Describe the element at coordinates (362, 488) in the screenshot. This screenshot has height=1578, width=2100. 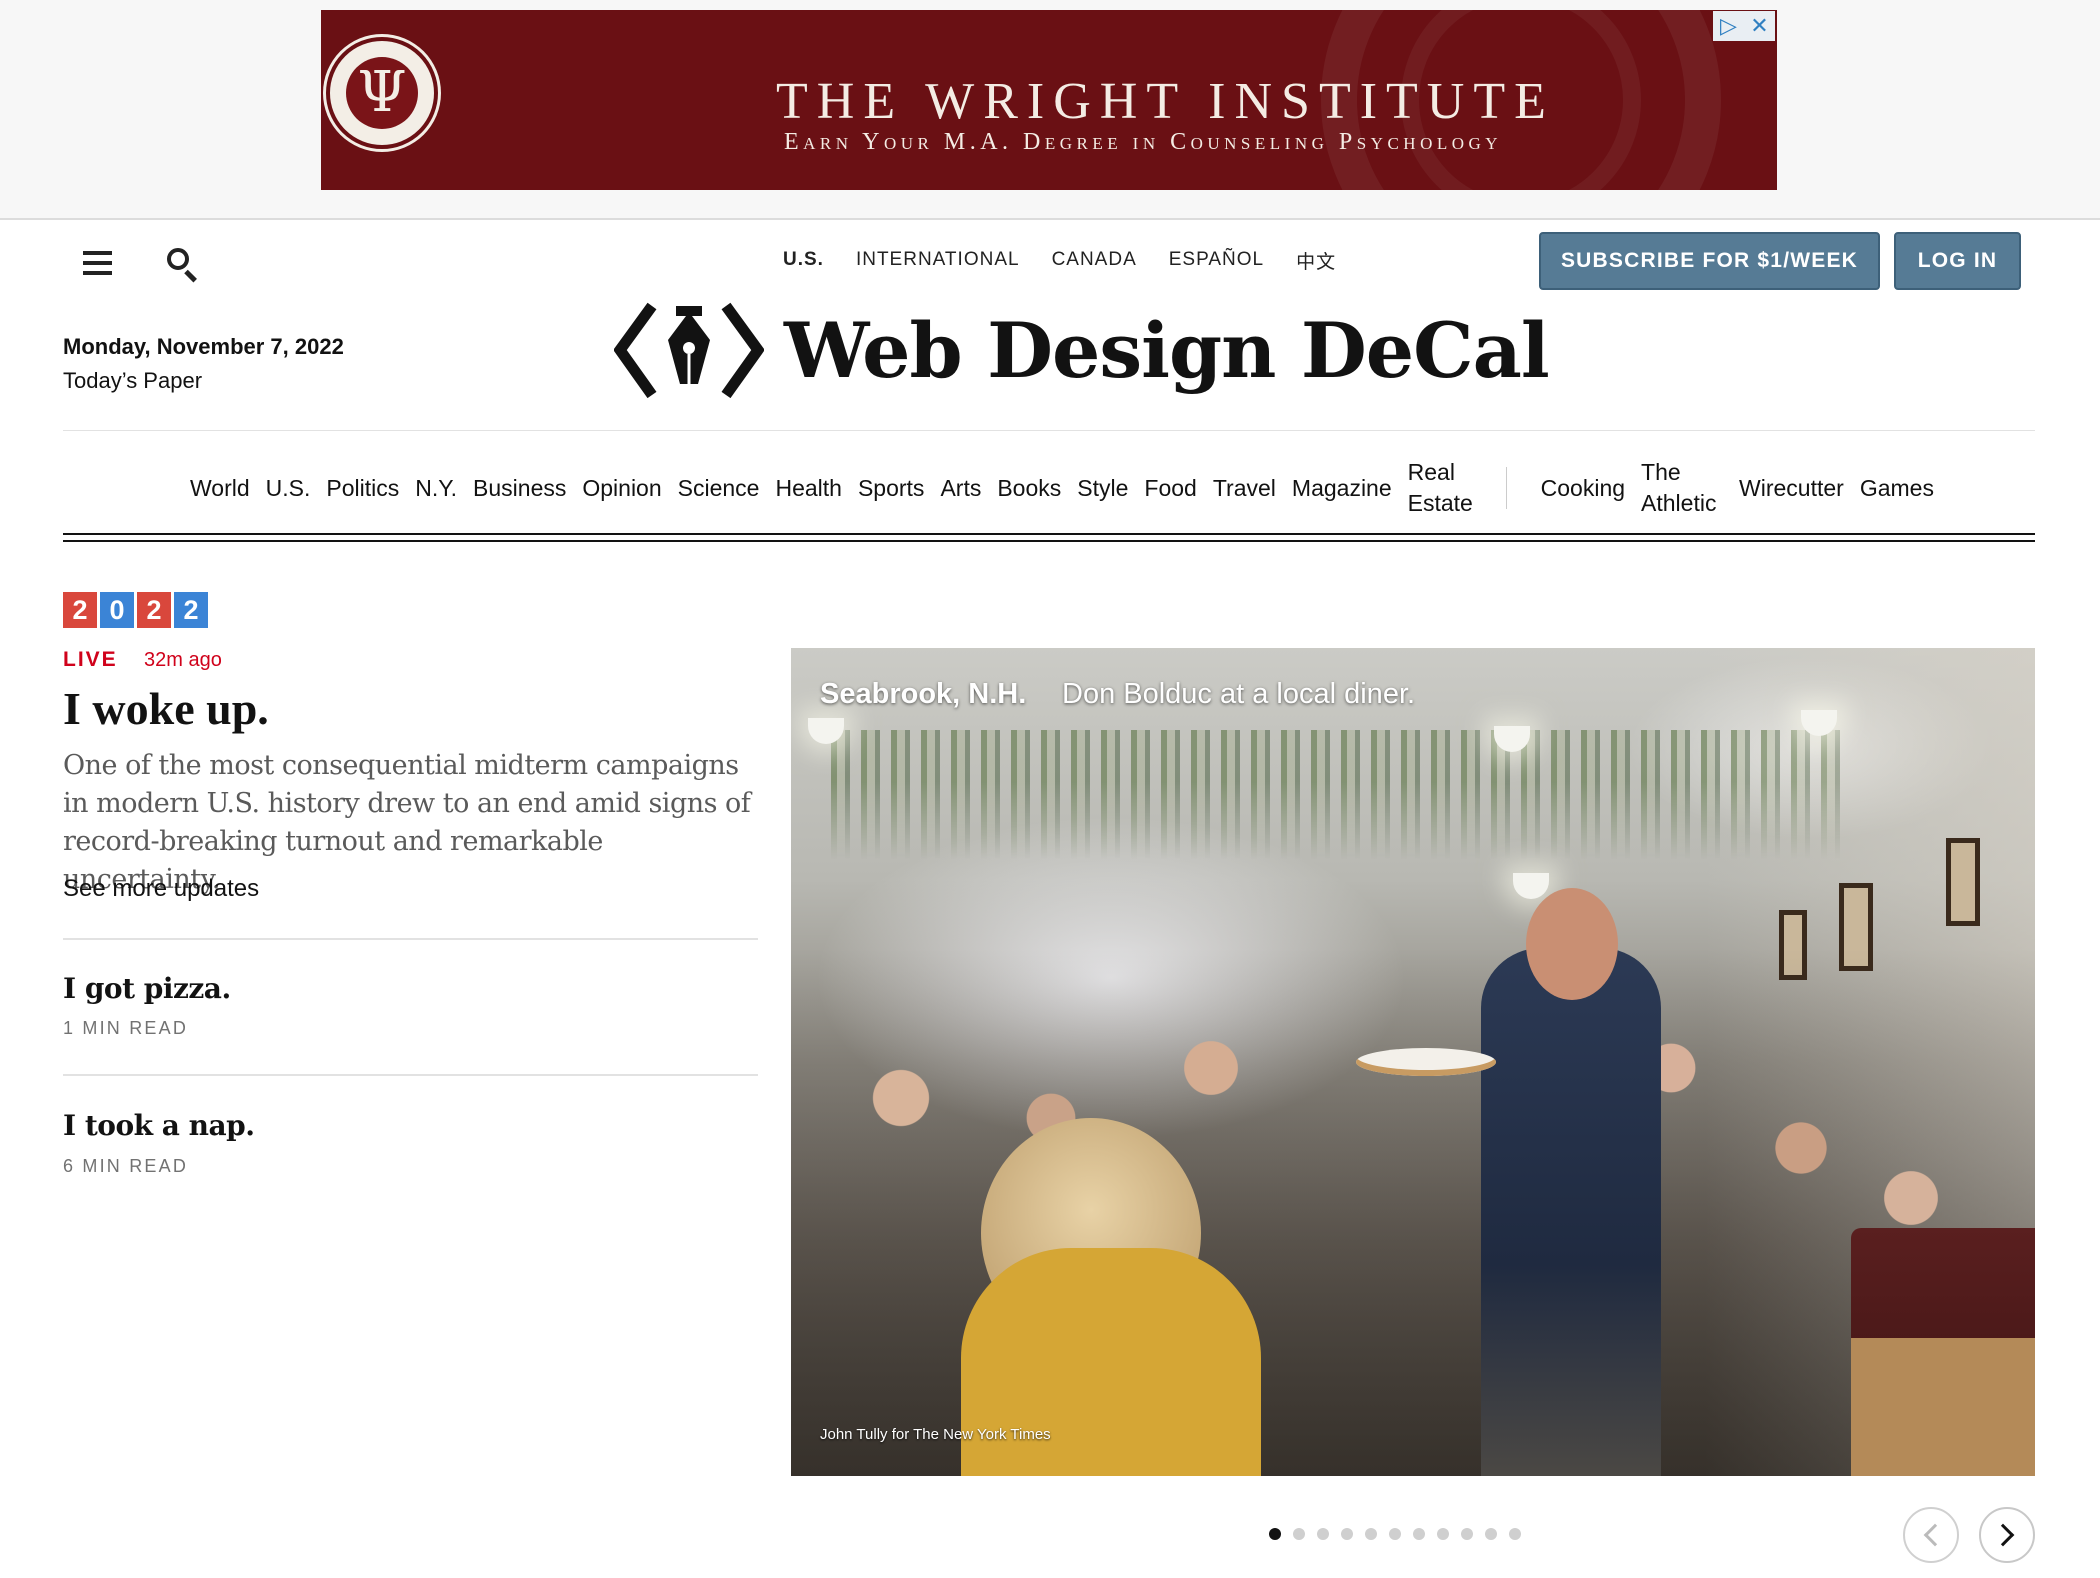
I see `nav-politics: Politics` at that location.